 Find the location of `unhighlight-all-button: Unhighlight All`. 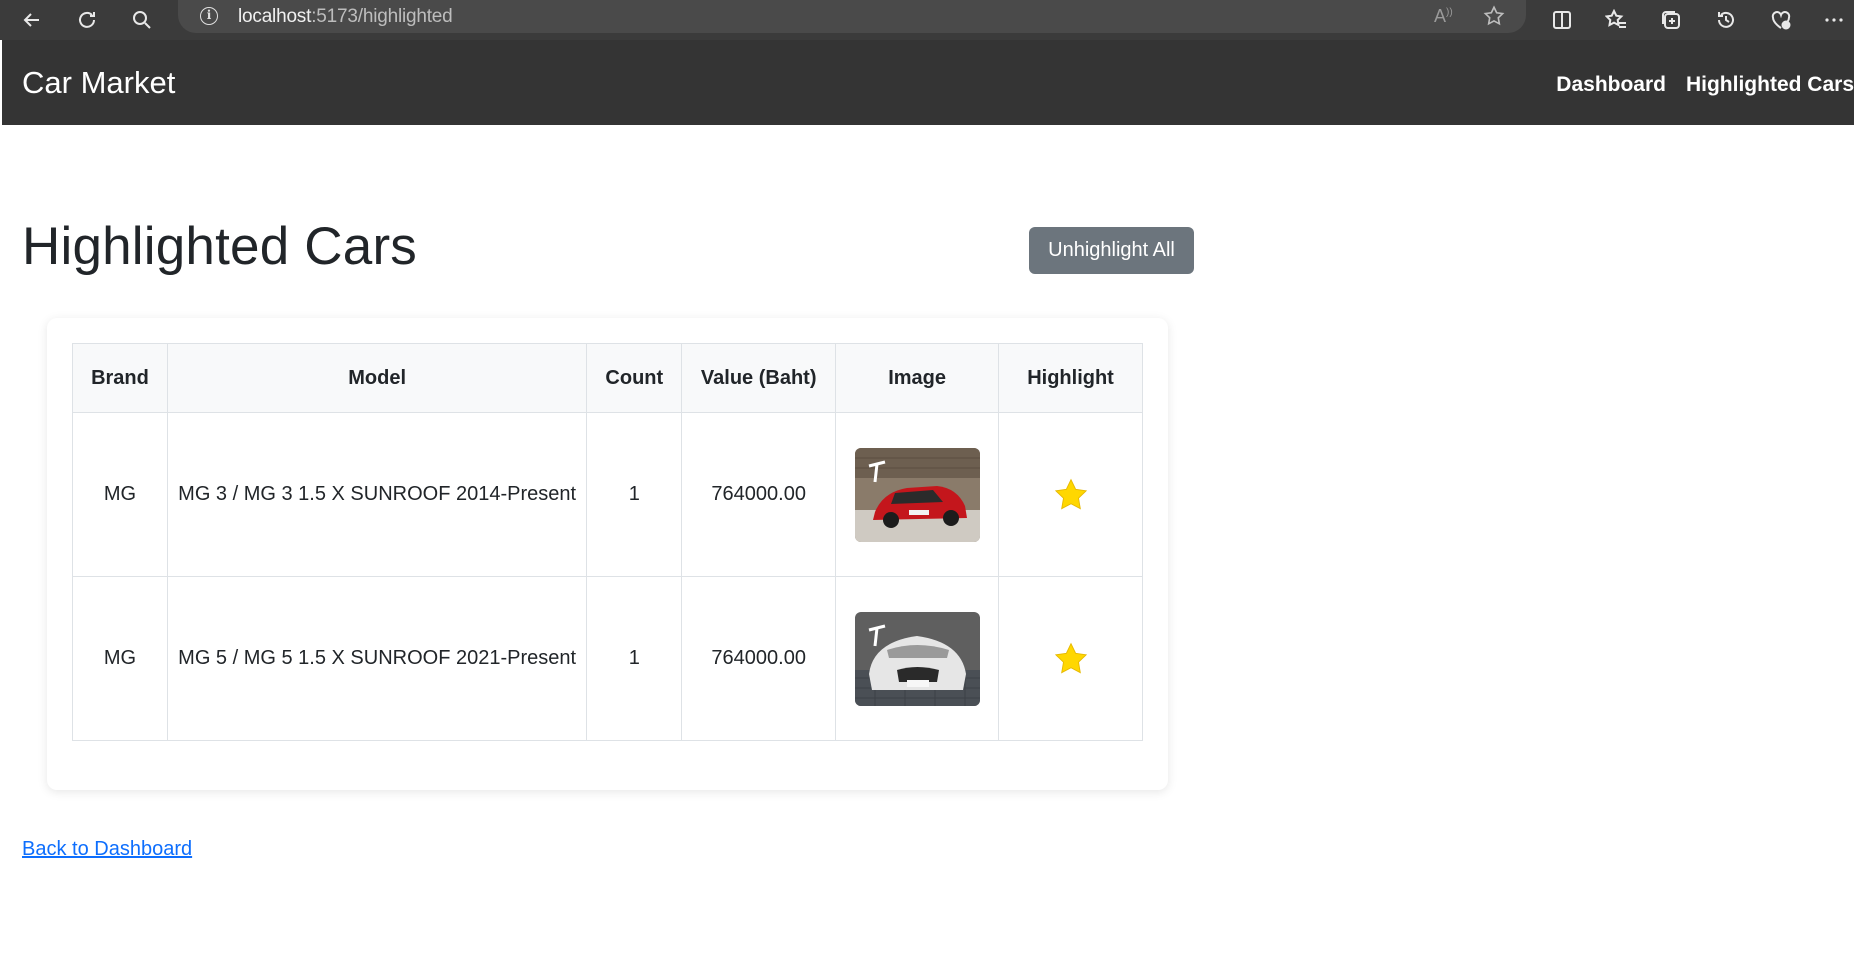

unhighlight-all-button: Unhighlight All is located at coordinates (1111, 250).